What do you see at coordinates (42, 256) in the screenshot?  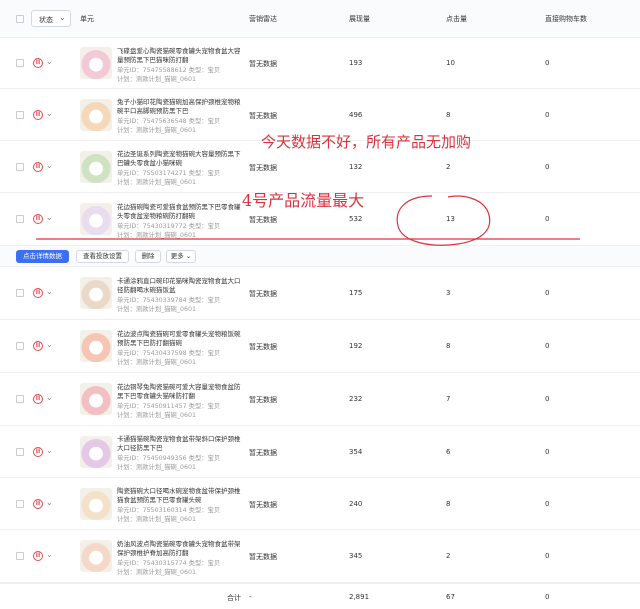 I see `view-detail-data-button: 点击详情数据` at bounding box center [42, 256].